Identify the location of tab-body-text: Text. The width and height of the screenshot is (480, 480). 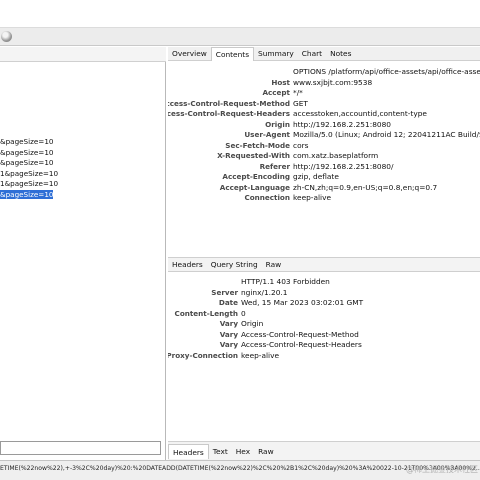
(220, 451).